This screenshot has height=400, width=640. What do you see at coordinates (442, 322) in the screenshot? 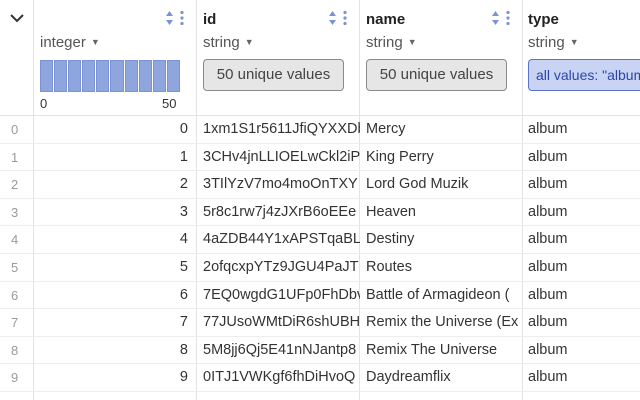
I see `name-cell: Remix the Universe (Ex` at bounding box center [442, 322].